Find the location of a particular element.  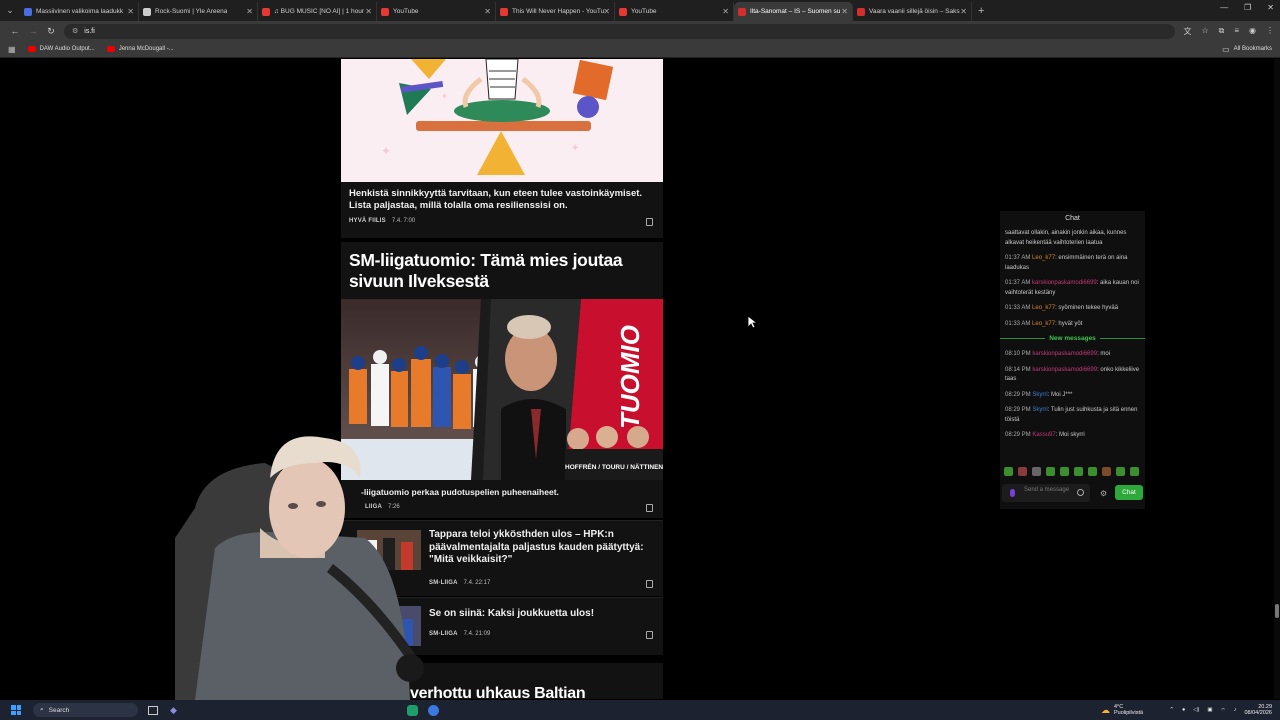

browser-app-icon is located at coordinates (433, 710).